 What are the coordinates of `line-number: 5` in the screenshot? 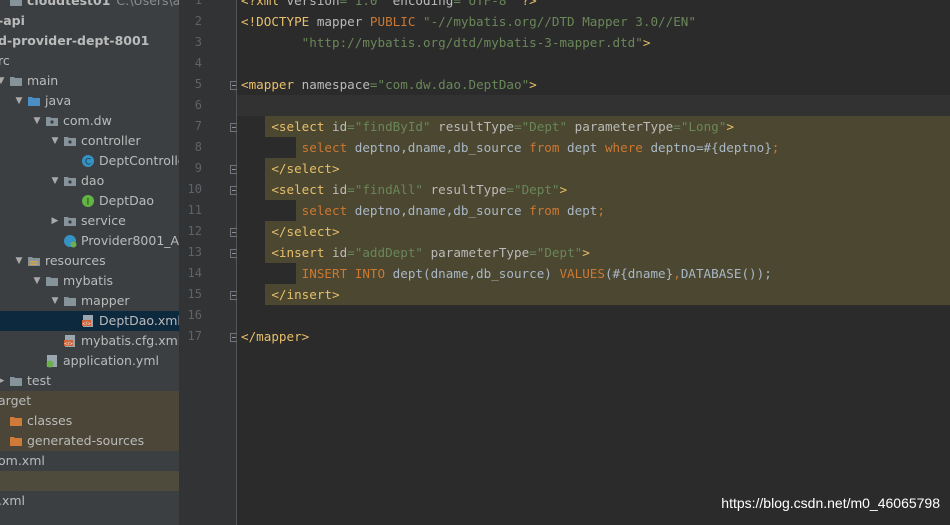 It's located at (198, 84).